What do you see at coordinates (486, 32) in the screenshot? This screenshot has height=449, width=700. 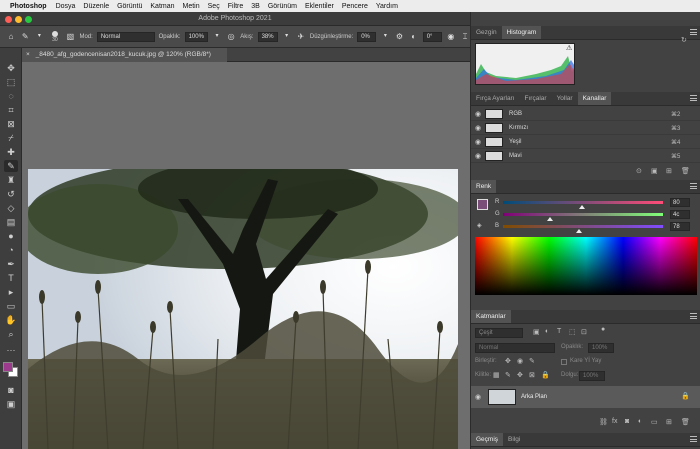 I see `tab-gezgin: Gezgin` at bounding box center [486, 32].